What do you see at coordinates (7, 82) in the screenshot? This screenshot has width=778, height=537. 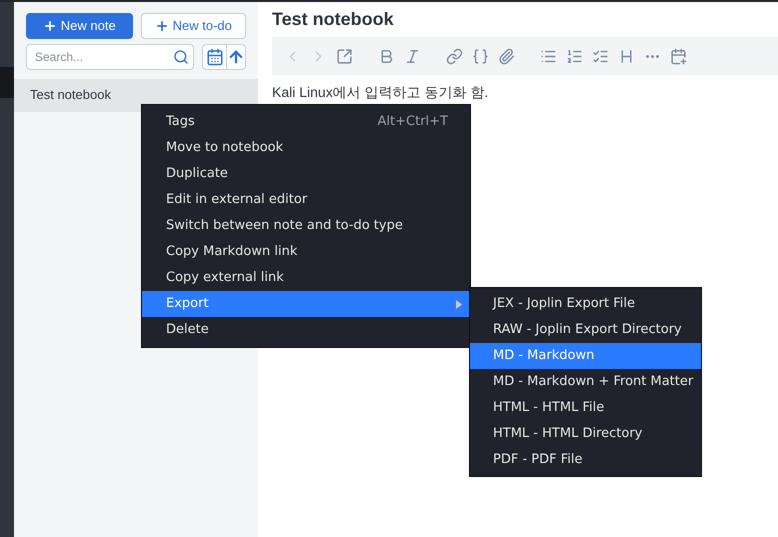 I see `selected-row-edge` at bounding box center [7, 82].